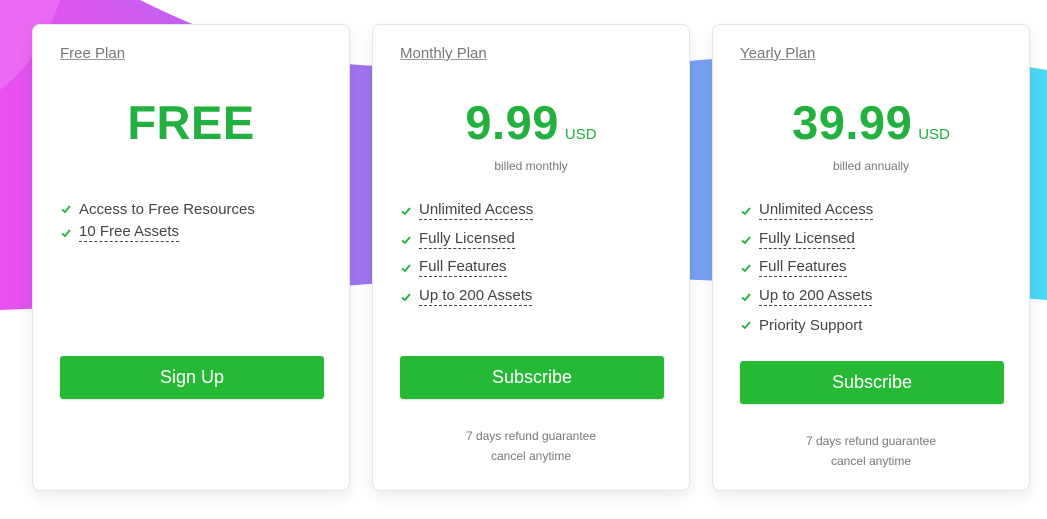  What do you see at coordinates (811, 325) in the screenshot?
I see `feature-label: Priority Support` at bounding box center [811, 325].